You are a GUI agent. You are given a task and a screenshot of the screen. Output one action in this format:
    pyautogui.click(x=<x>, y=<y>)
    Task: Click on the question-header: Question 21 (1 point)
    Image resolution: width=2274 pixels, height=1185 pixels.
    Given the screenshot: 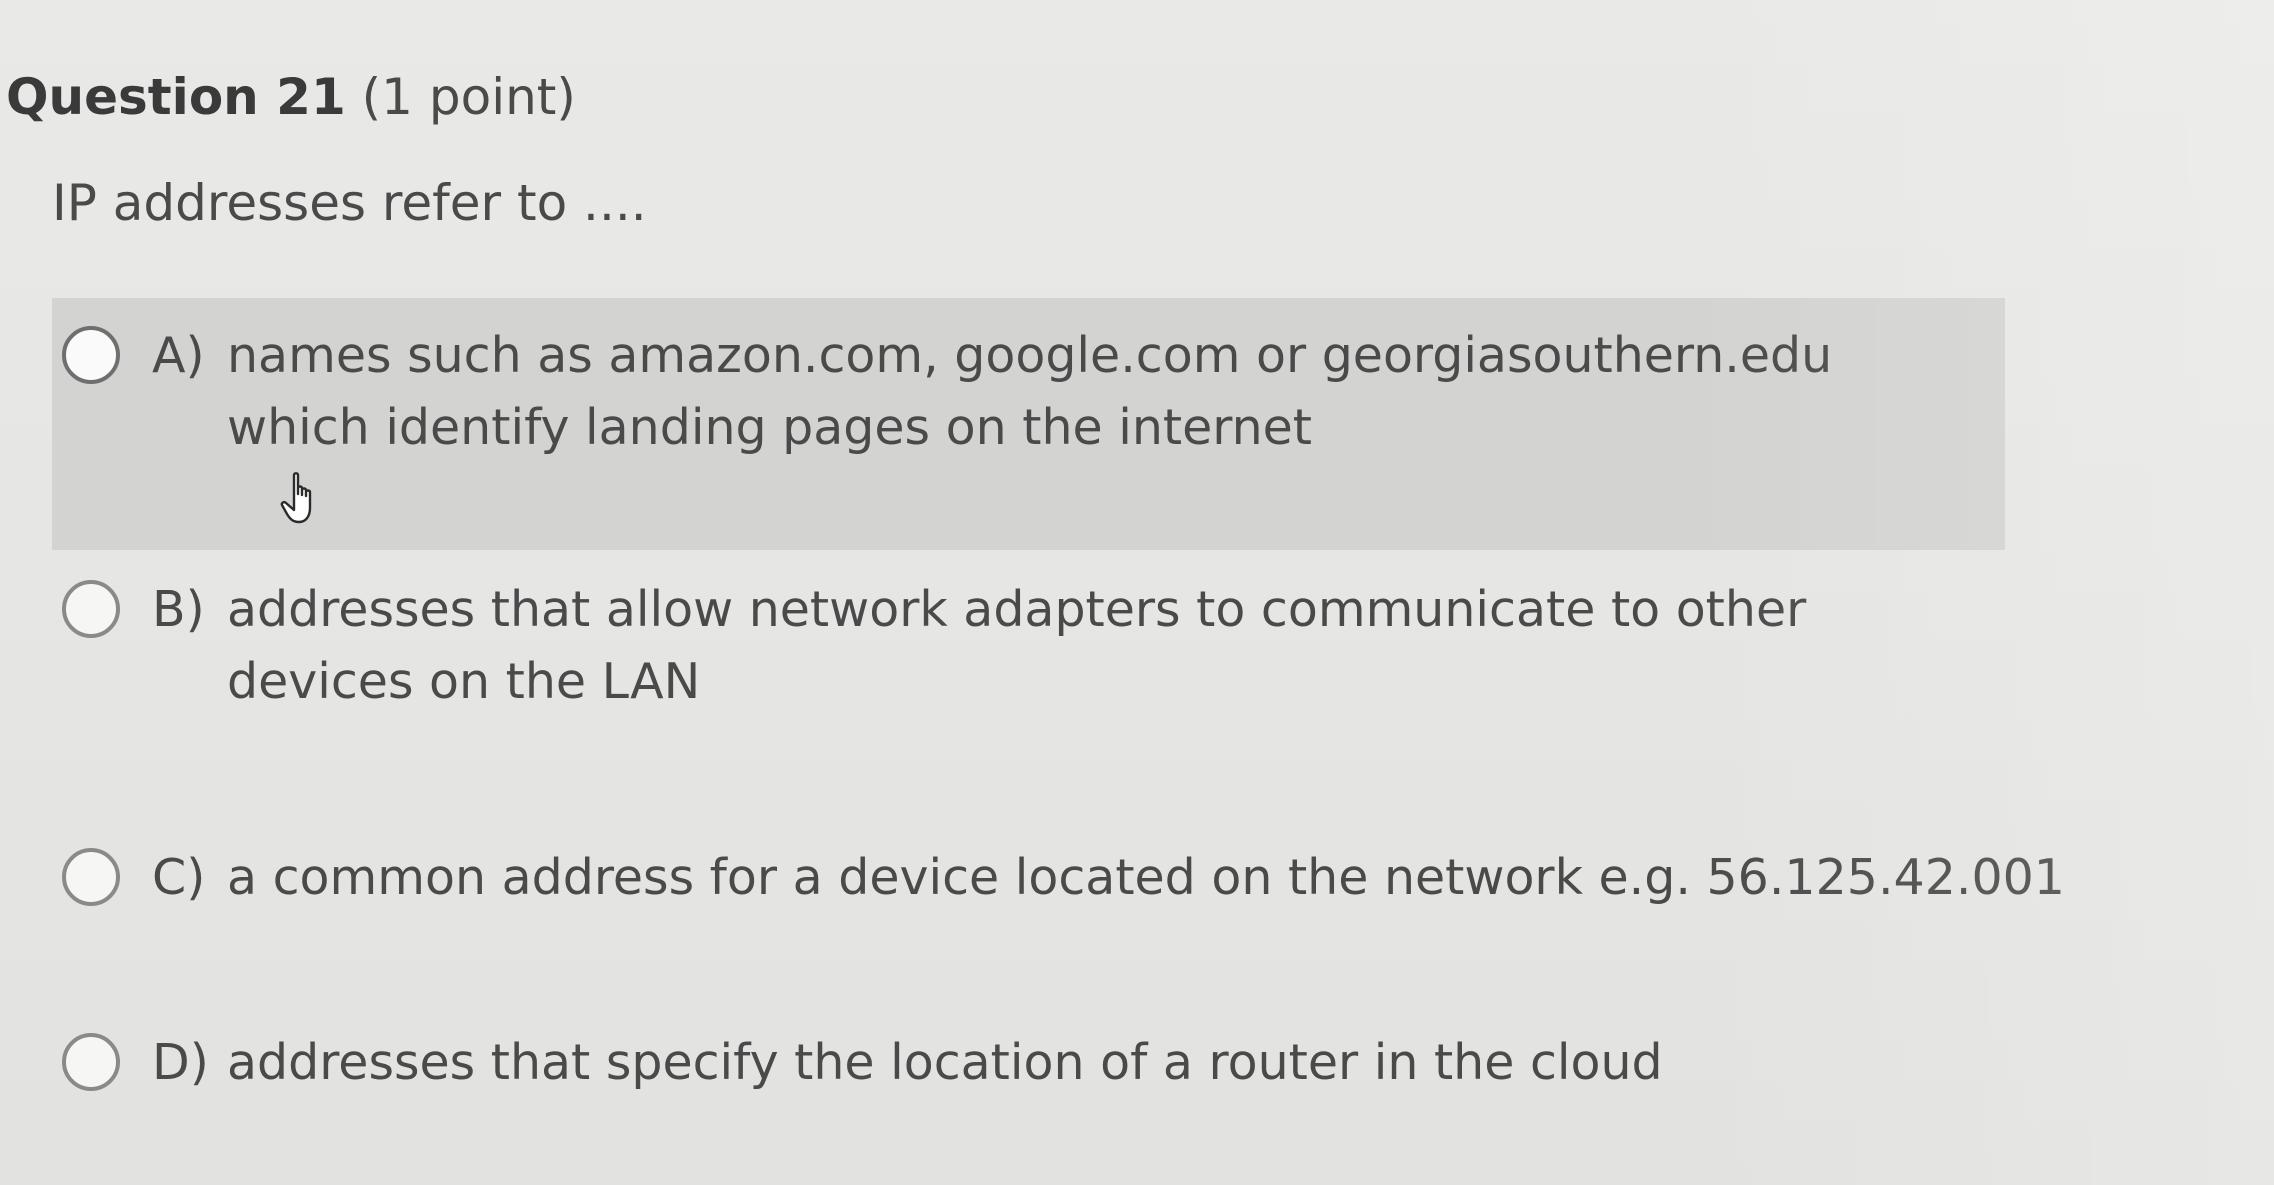 What is the action you would take?
    pyautogui.click(x=291, y=97)
    